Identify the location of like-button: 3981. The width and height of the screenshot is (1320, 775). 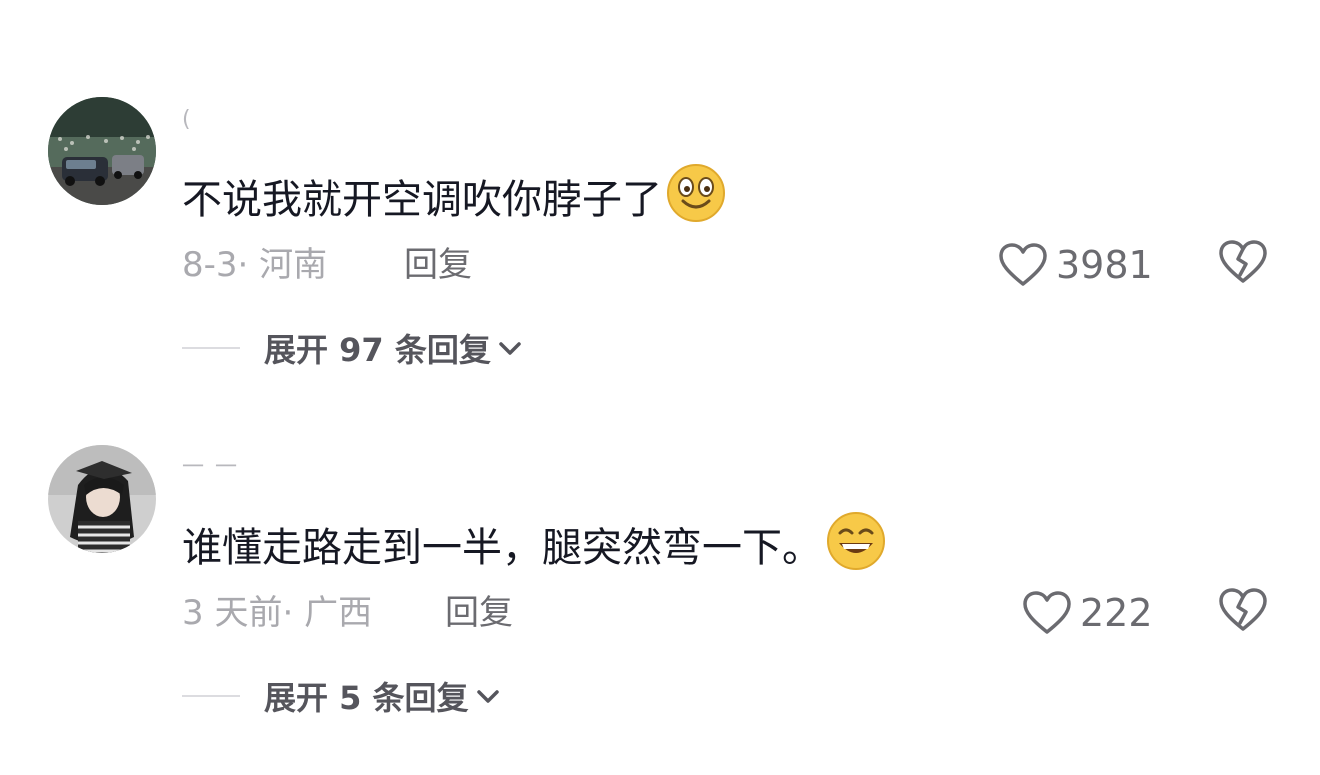
(1075, 265).